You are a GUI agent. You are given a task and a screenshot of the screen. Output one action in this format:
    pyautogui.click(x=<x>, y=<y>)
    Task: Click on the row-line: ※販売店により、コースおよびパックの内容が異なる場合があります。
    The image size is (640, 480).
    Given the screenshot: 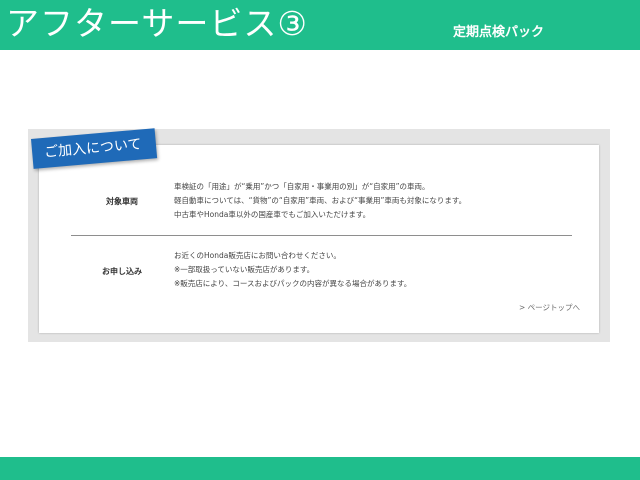 What is the action you would take?
    pyautogui.click(x=293, y=283)
    